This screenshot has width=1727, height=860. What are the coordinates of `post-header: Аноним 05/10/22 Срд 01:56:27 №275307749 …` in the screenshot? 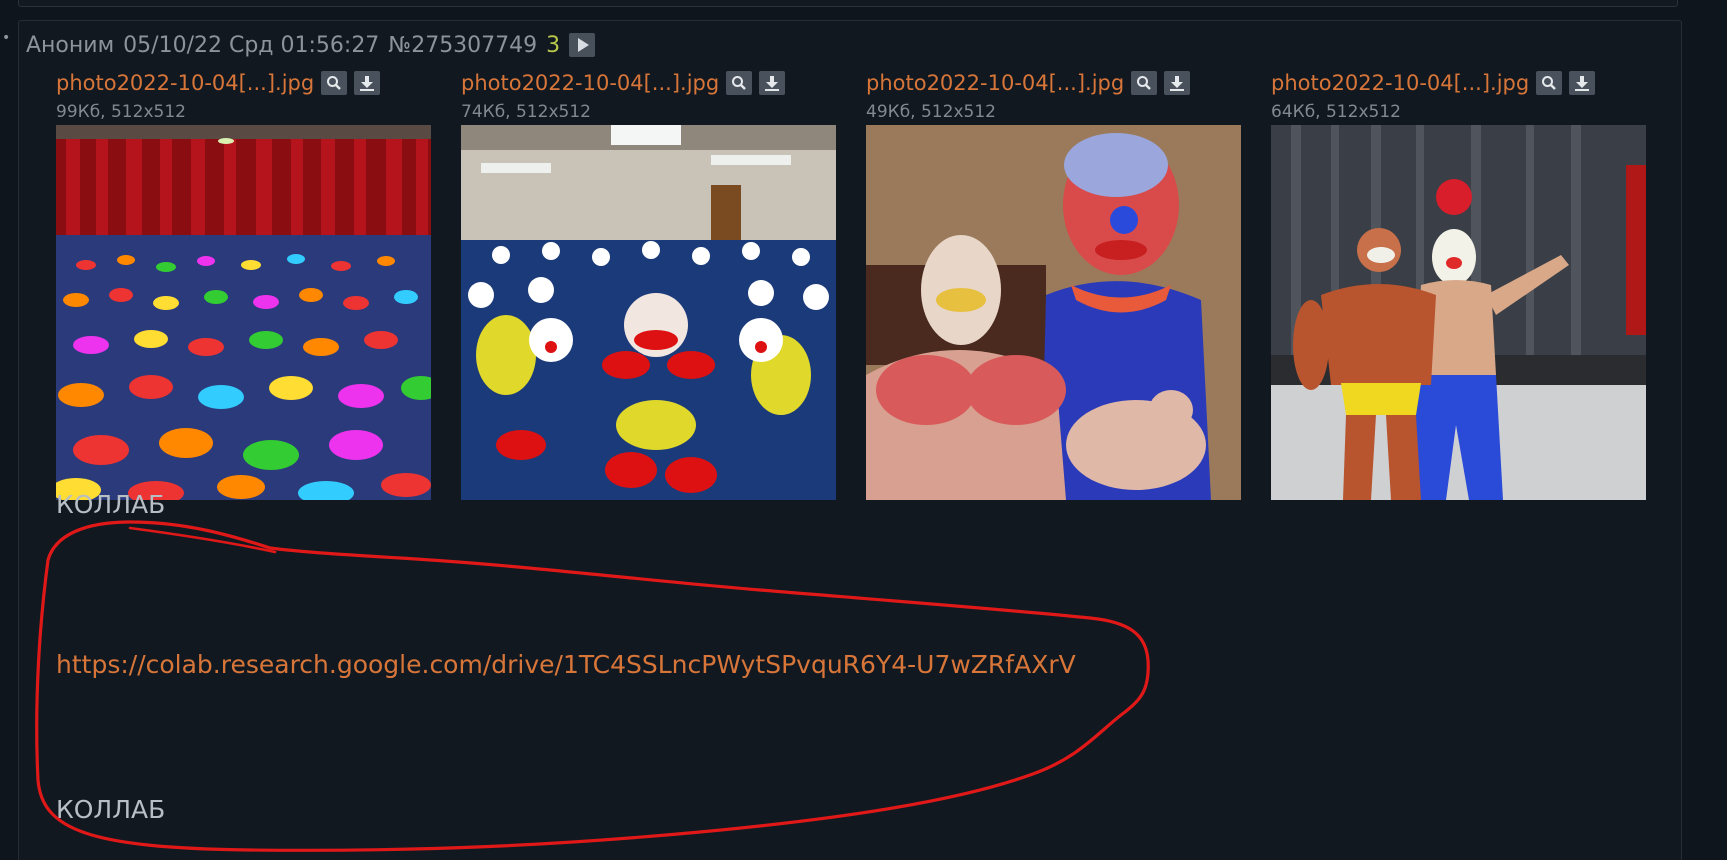 It's located at (311, 45).